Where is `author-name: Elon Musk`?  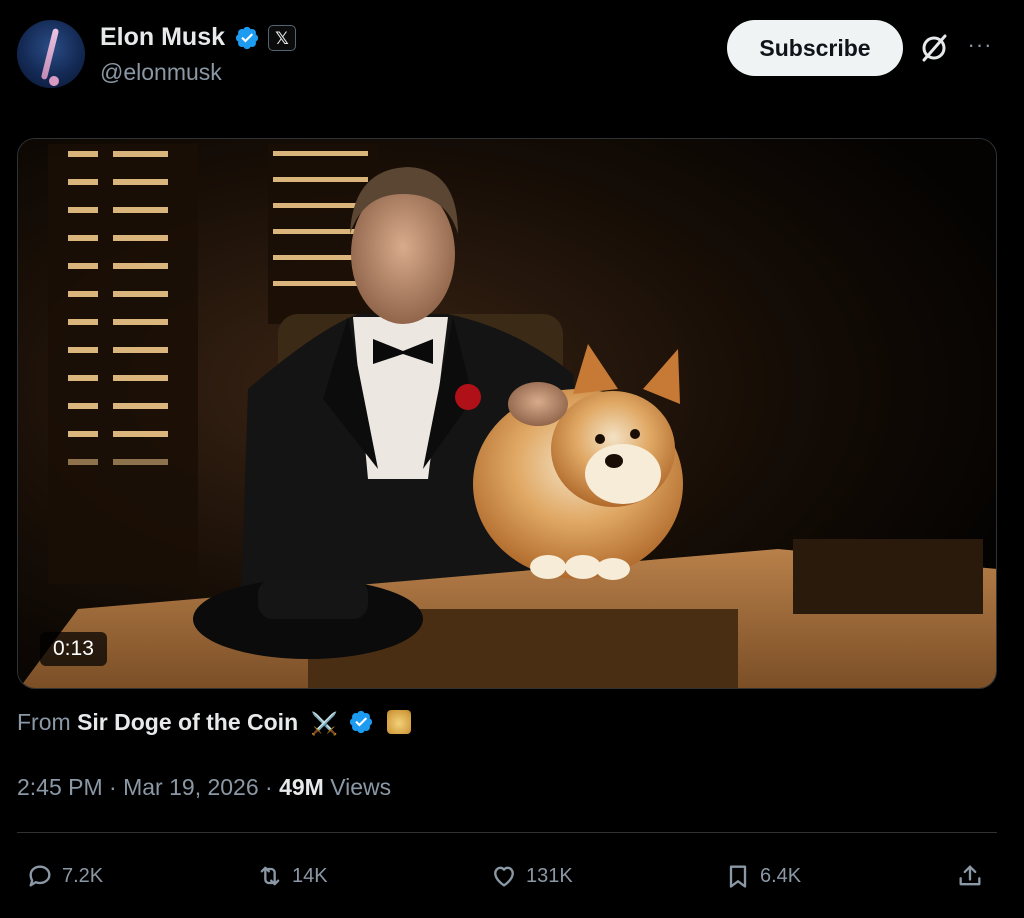 author-name: Elon Musk is located at coordinates (162, 37).